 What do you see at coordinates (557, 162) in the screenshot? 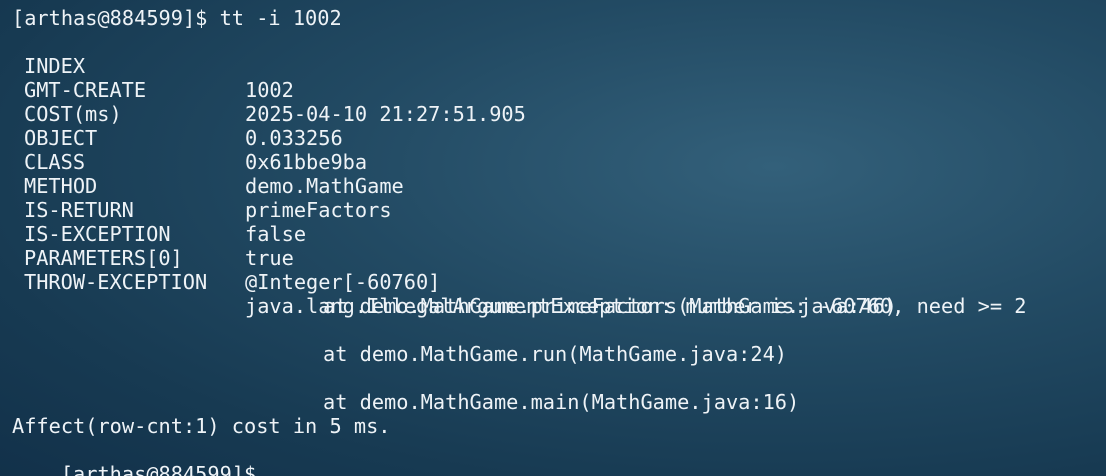
I see `row-class: CLASS demo.MathGame` at bounding box center [557, 162].